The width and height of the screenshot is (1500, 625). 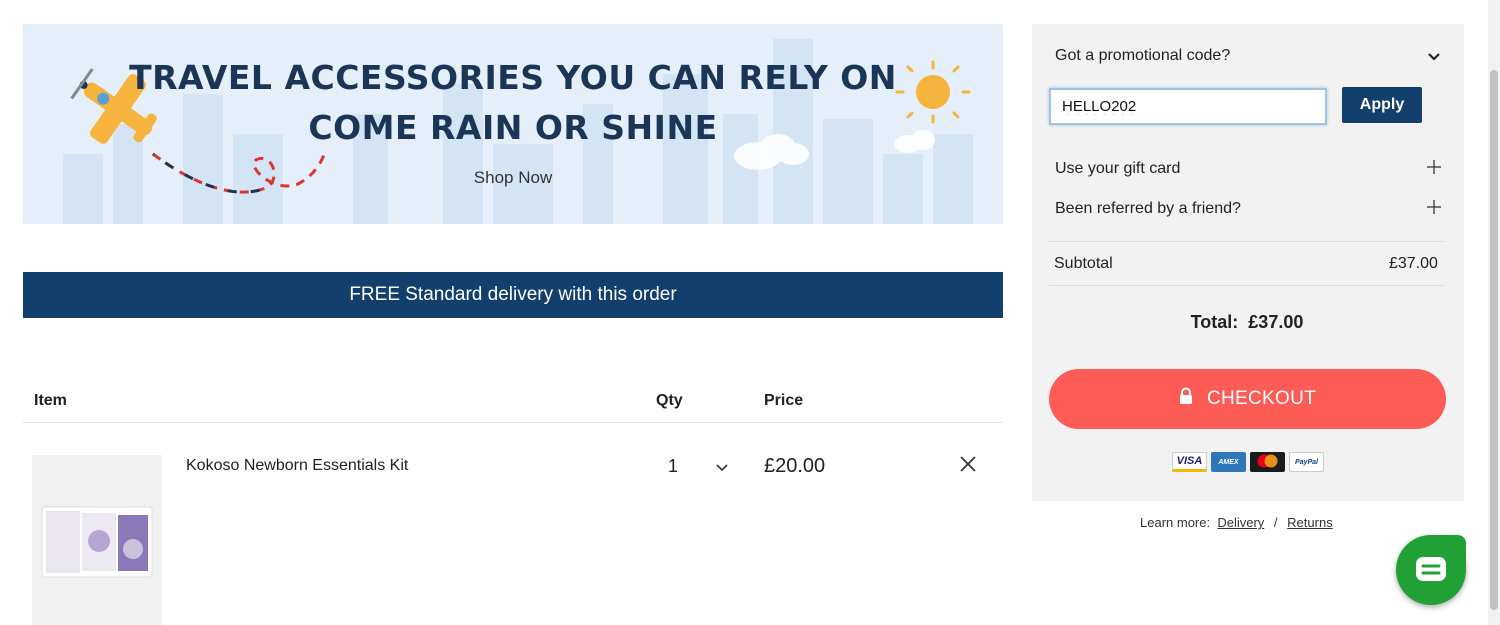 What do you see at coordinates (1261, 398) in the screenshot?
I see `checkout-label: CHECKOUT` at bounding box center [1261, 398].